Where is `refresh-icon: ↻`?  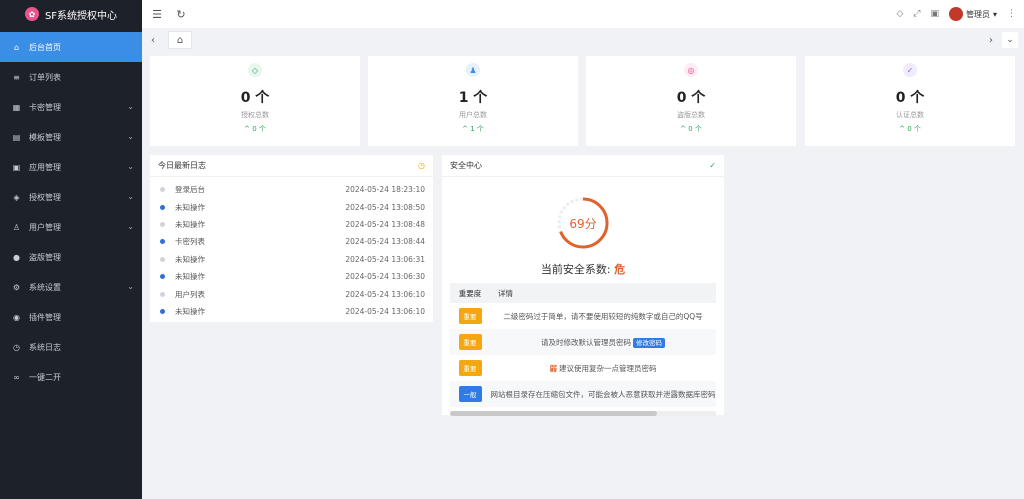
refresh-icon: ↻ is located at coordinates (181, 14).